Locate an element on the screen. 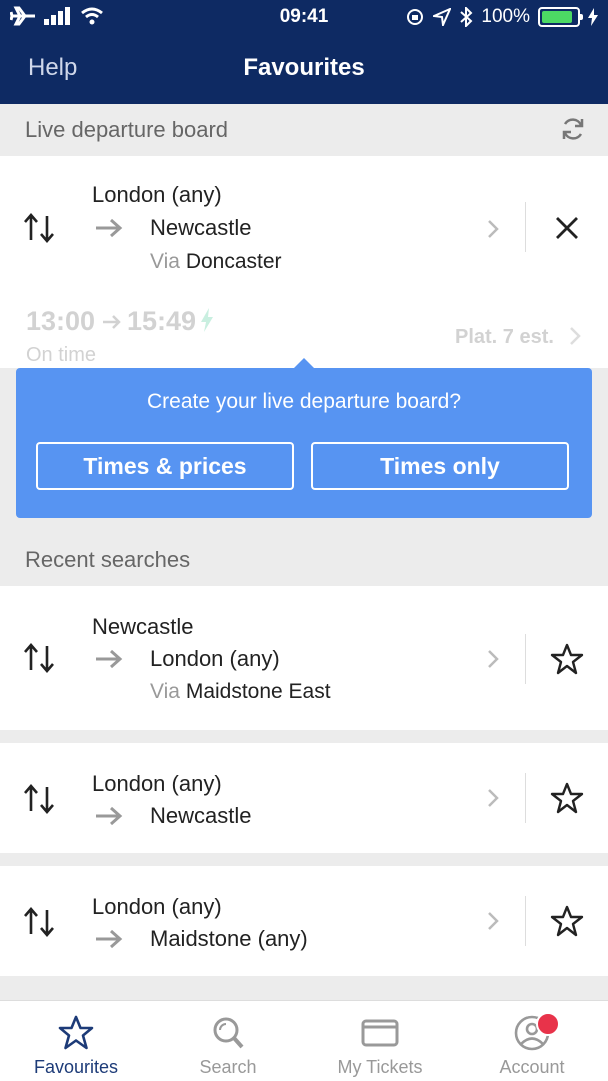 The width and height of the screenshot is (608, 1081). time-arrow-icon is located at coordinates (112, 322).